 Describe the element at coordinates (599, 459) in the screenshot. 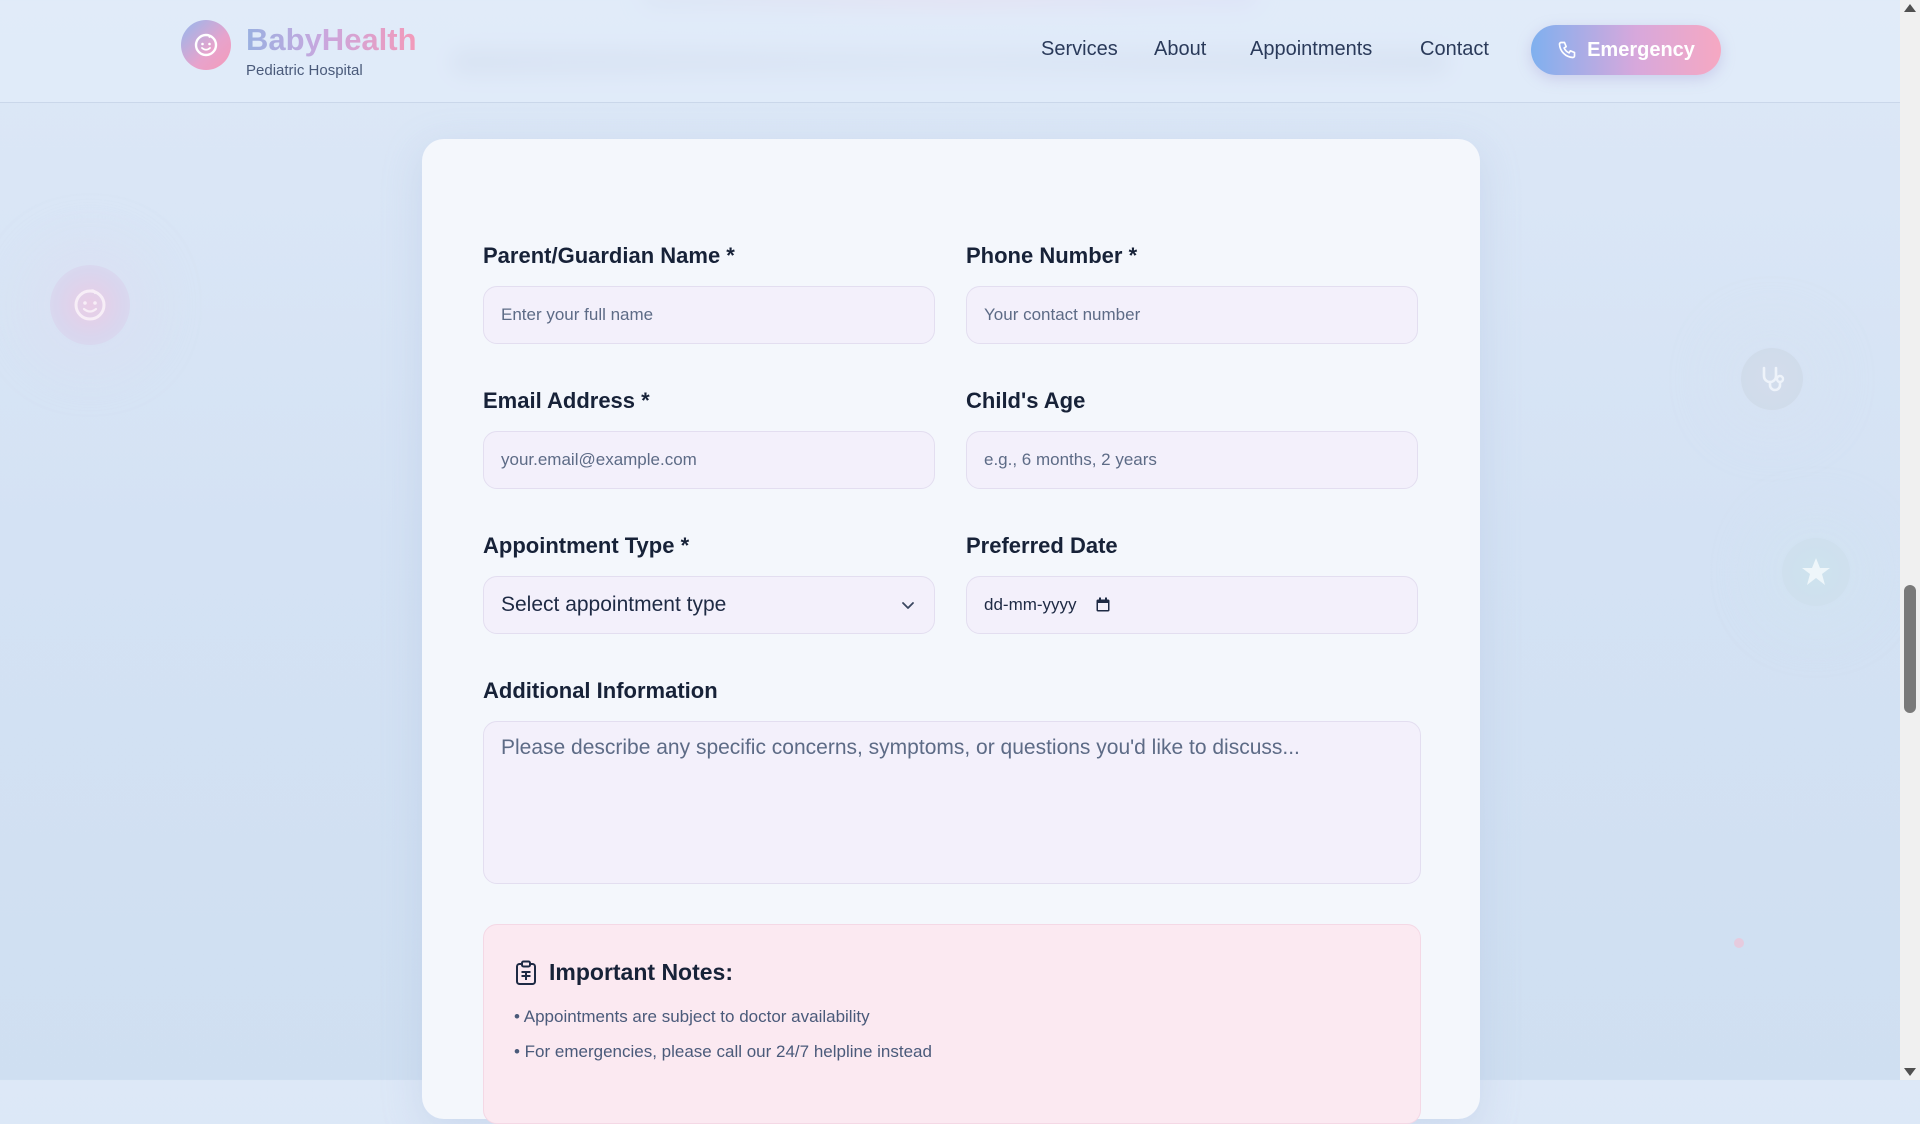

I see `email-placeholder: your.email@example.com` at that location.